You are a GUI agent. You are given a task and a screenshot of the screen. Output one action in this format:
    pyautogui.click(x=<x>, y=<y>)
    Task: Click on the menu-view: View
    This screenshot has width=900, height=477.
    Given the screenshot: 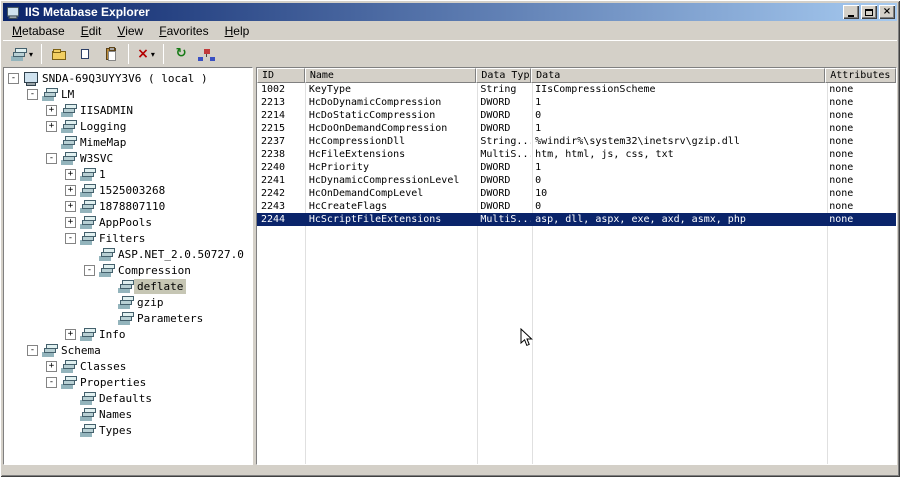 What is the action you would take?
    pyautogui.click(x=130, y=31)
    